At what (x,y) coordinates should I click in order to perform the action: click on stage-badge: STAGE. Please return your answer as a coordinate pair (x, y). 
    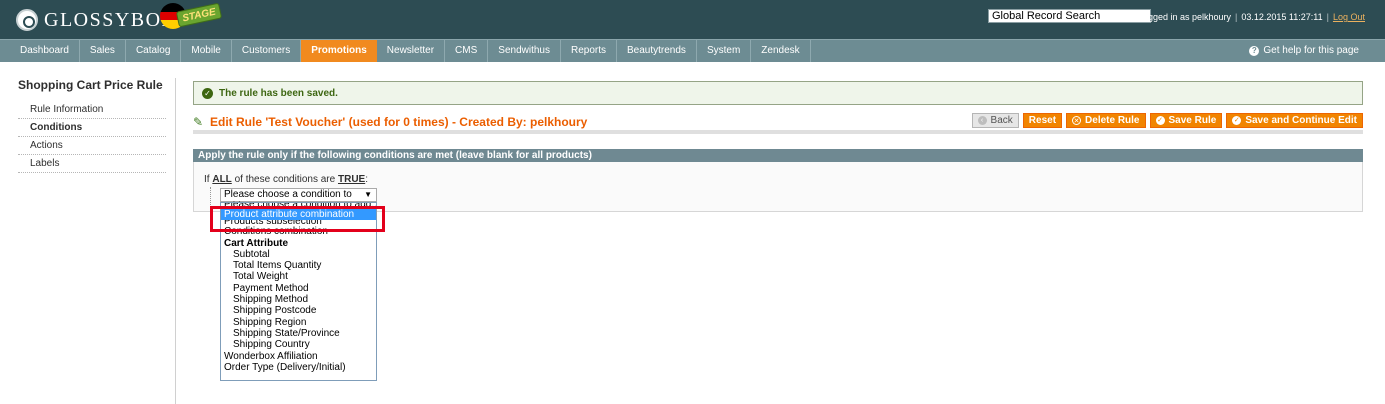
    Looking at the image, I should click on (199, 15).